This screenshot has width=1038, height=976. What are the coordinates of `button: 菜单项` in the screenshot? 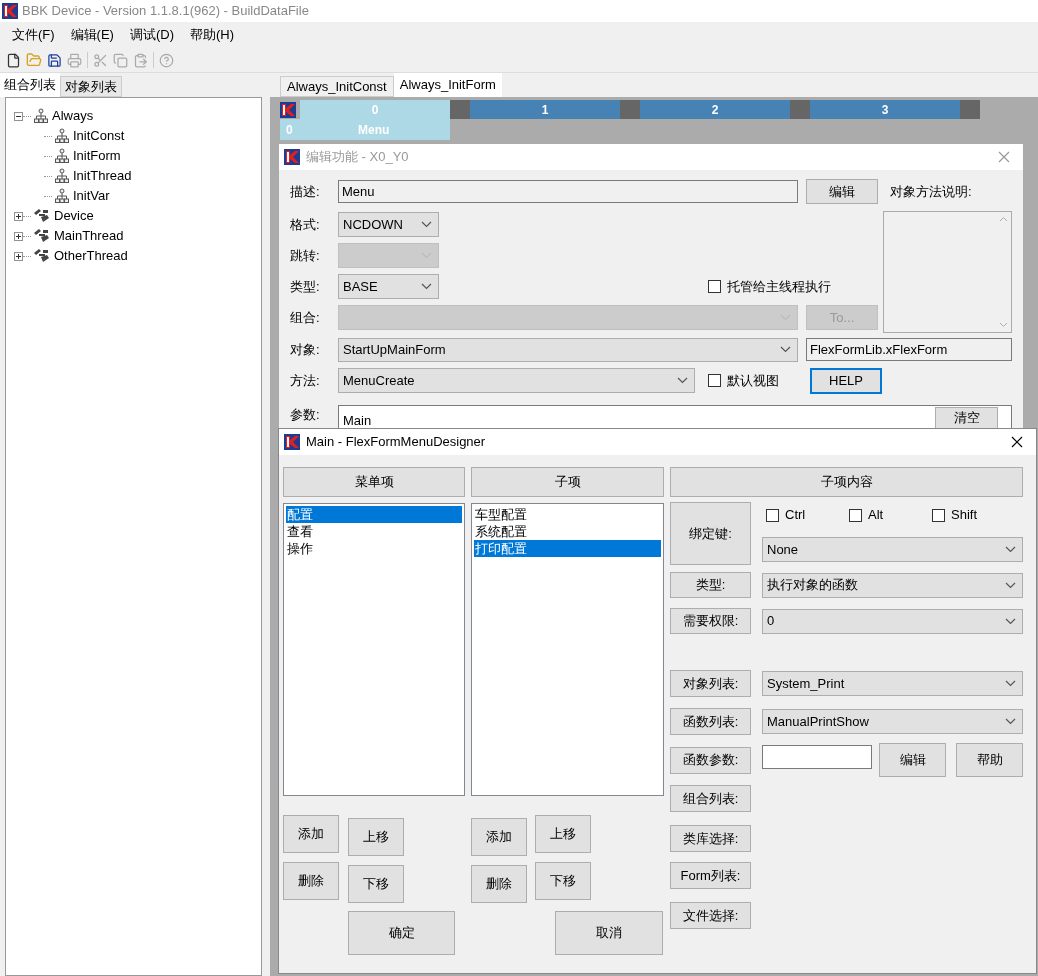 It's located at (374, 482).